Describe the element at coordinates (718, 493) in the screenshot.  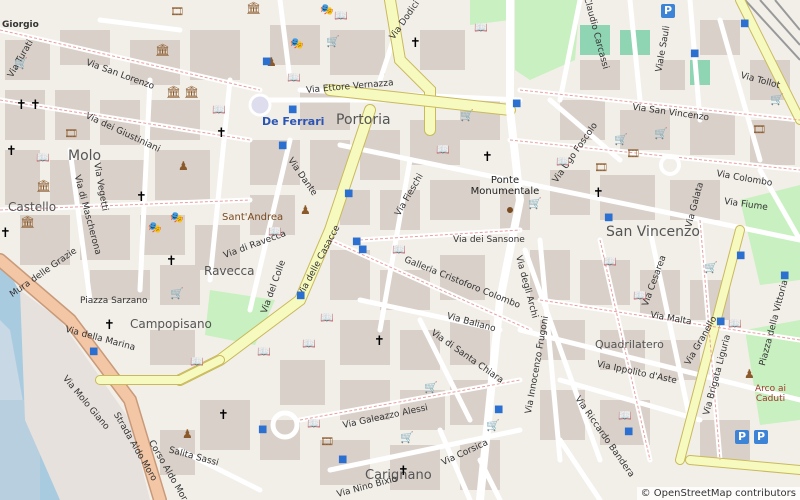
I see `map-attribution: © OpenStreetMap contributors` at that location.